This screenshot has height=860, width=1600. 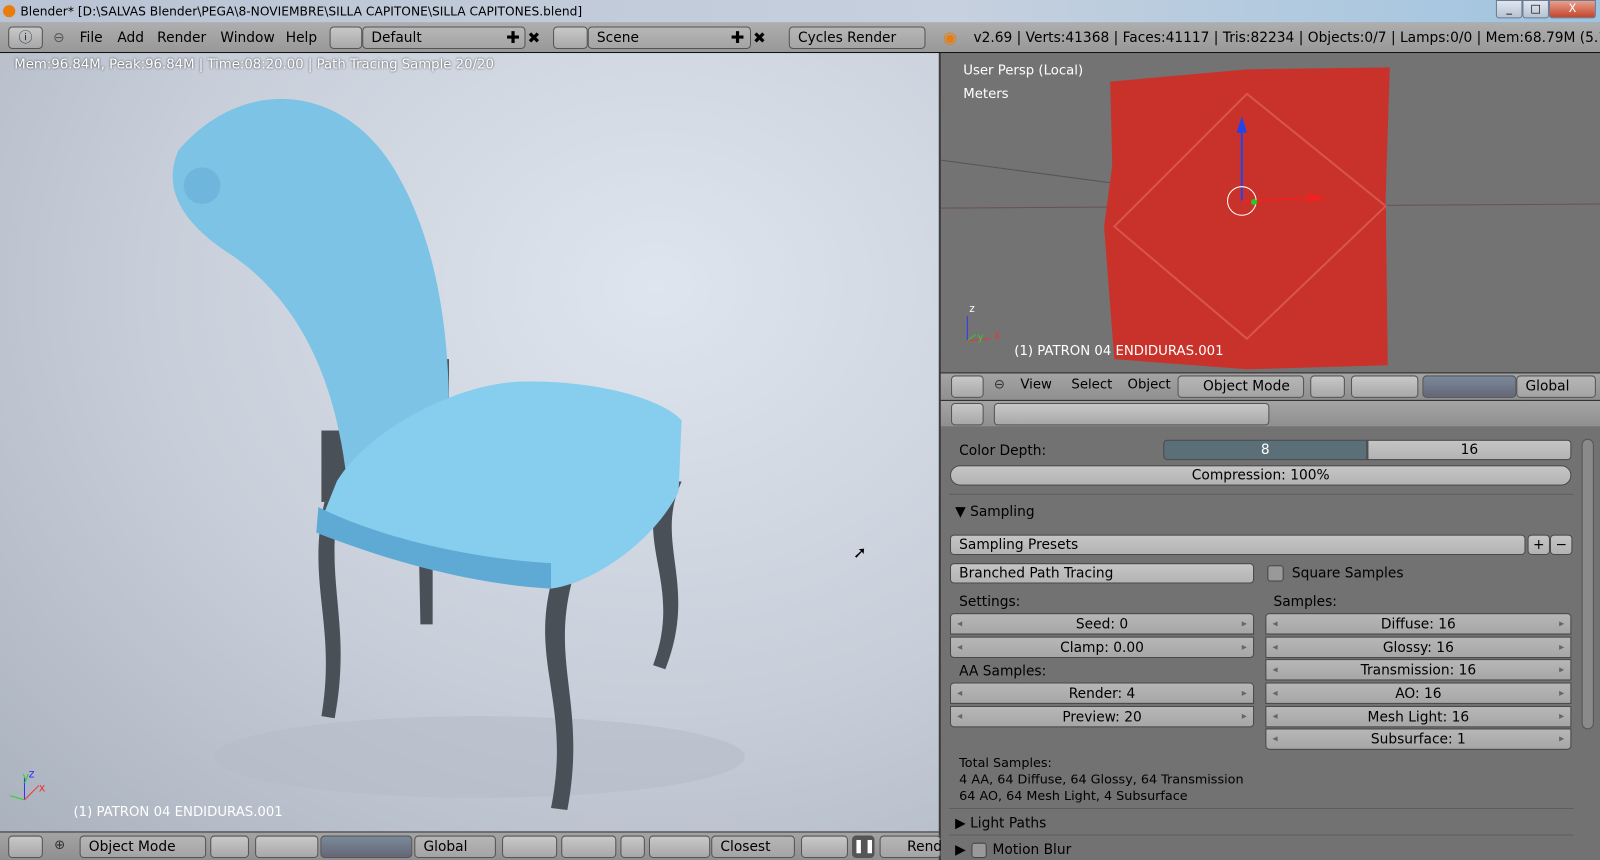 What do you see at coordinates (1418, 670) in the screenshot?
I see `transmission-samples-field: Transmission: 16` at bounding box center [1418, 670].